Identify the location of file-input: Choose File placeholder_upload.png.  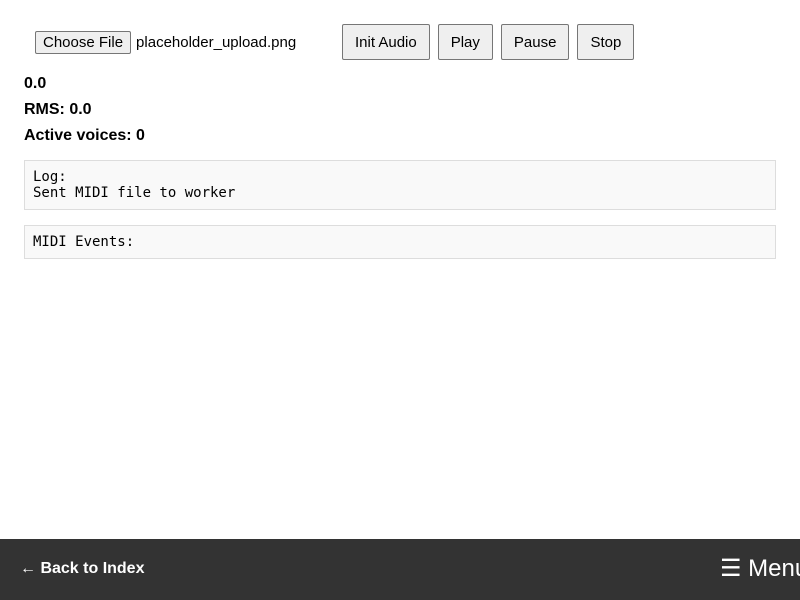
(188, 42).